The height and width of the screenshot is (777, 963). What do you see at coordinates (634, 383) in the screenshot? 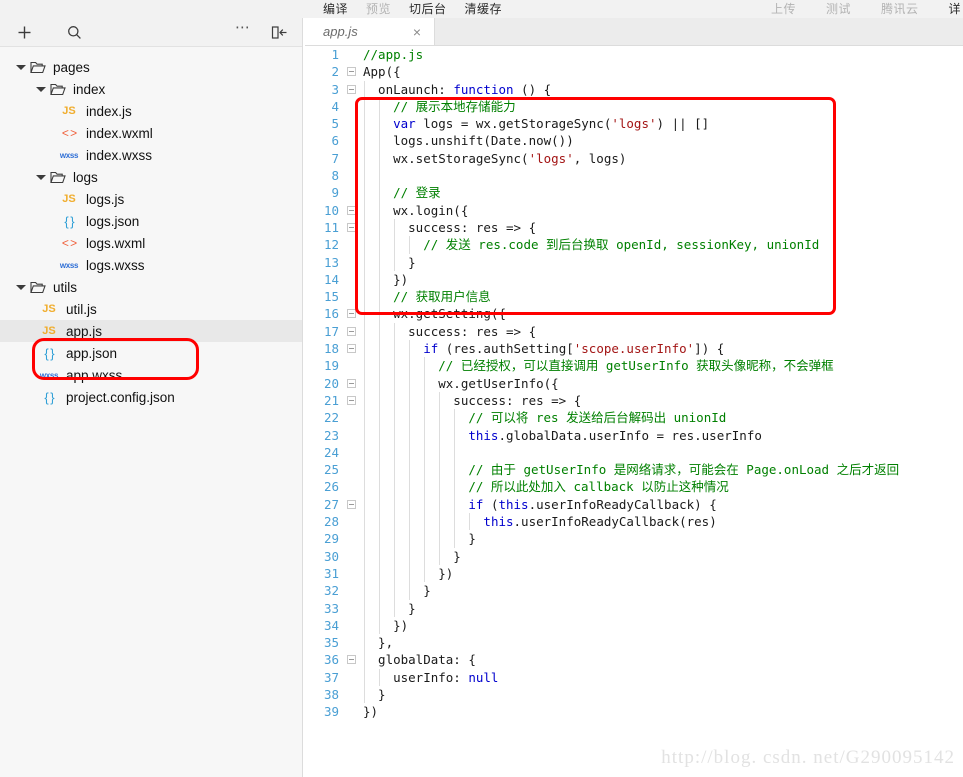
I see `code-line: 20 wx.getUserInfo({` at bounding box center [634, 383].